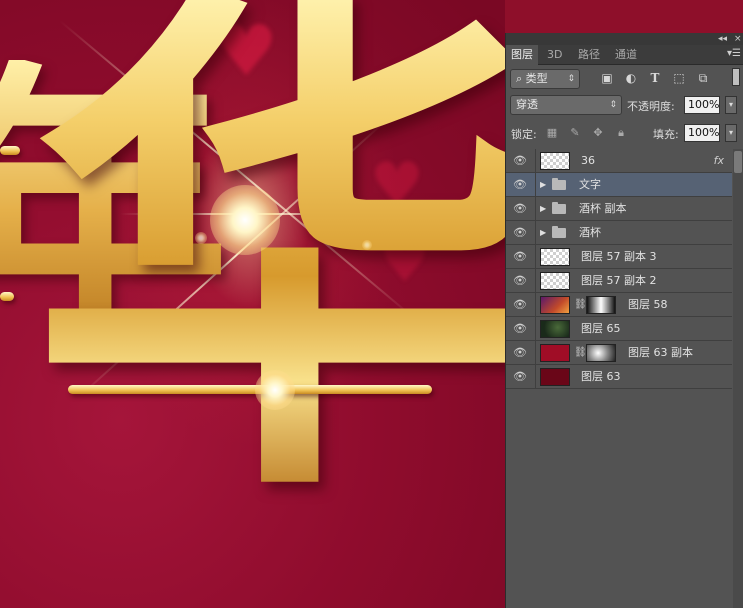 The width and height of the screenshot is (743, 608). Describe the element at coordinates (589, 55) in the screenshot. I see `tab-paths: 路径` at that location.